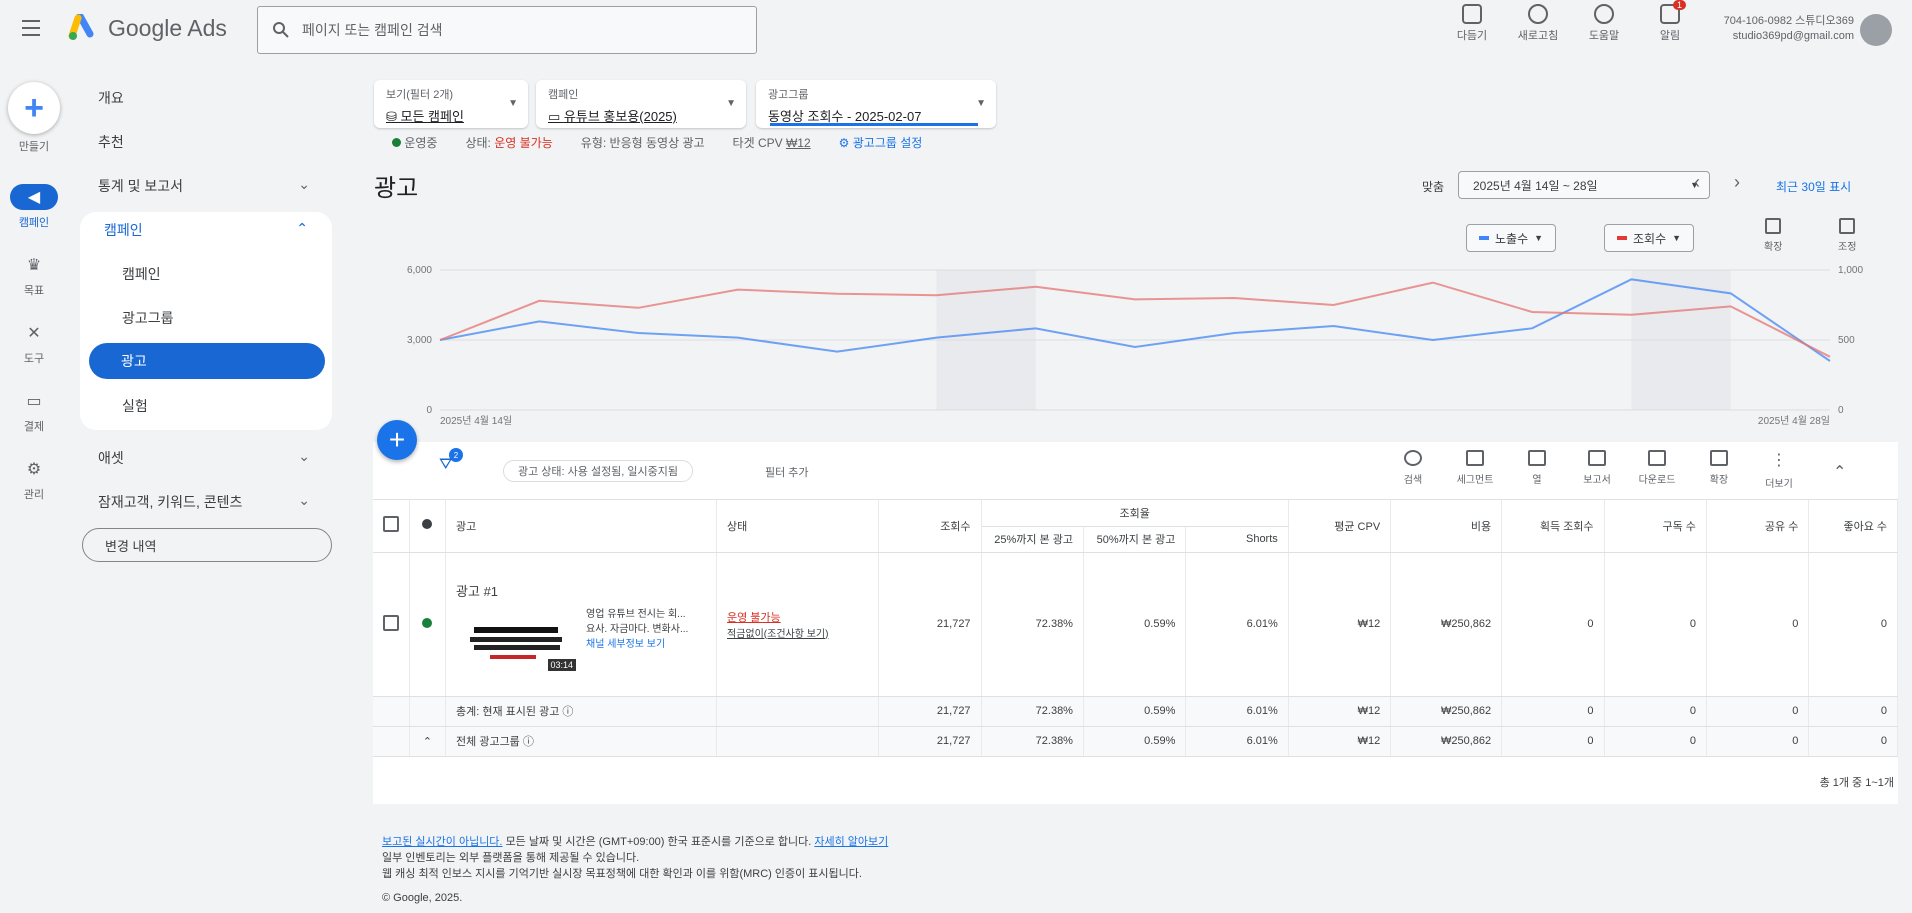  Describe the element at coordinates (111, 142) in the screenshot. I see `nav-recommendations: 추천` at that location.